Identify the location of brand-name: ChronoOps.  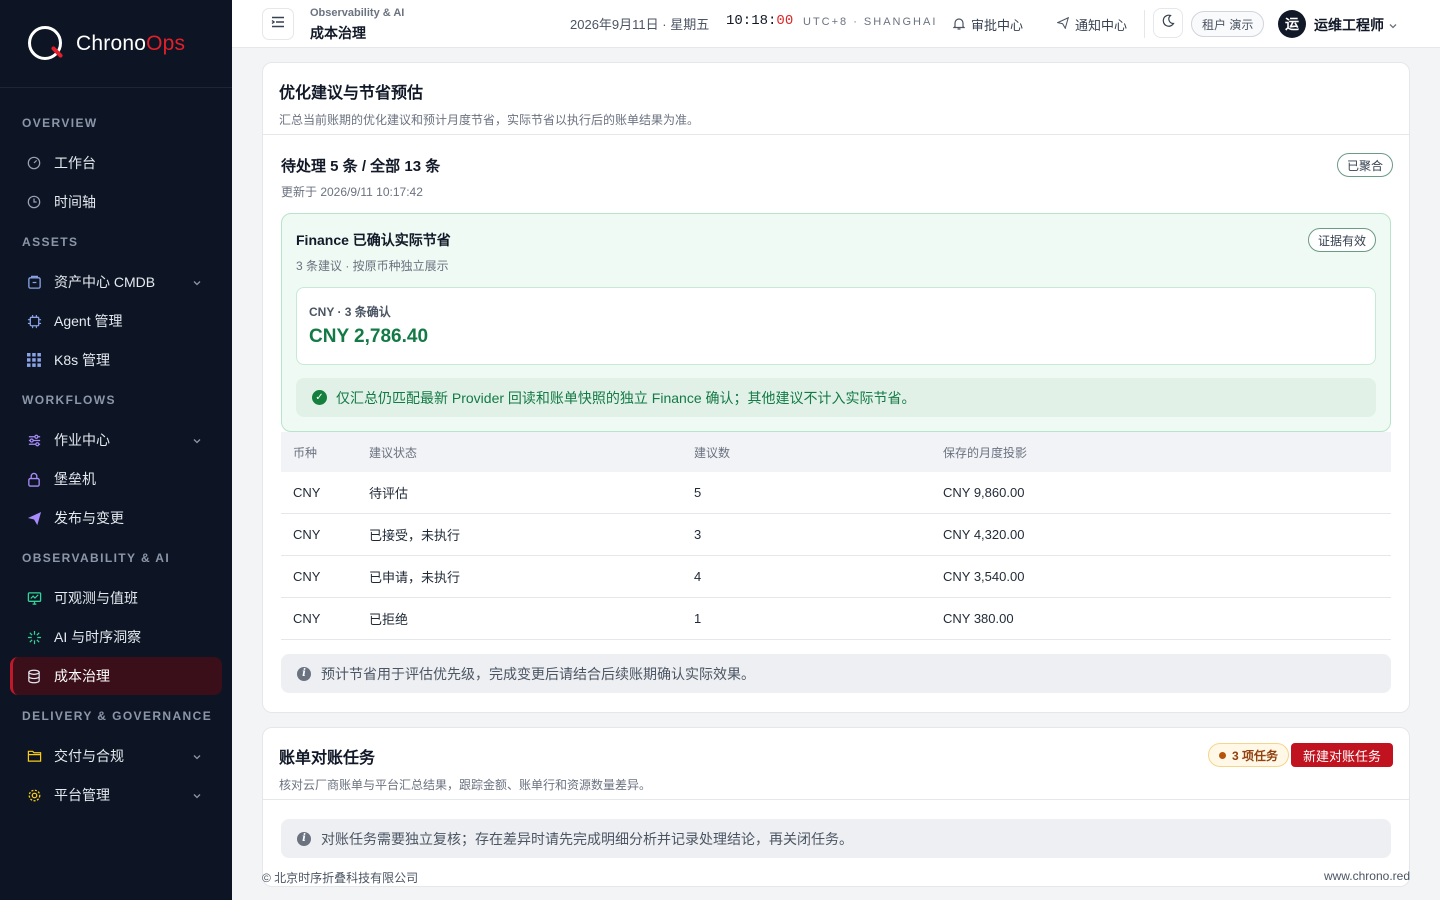
(131, 43).